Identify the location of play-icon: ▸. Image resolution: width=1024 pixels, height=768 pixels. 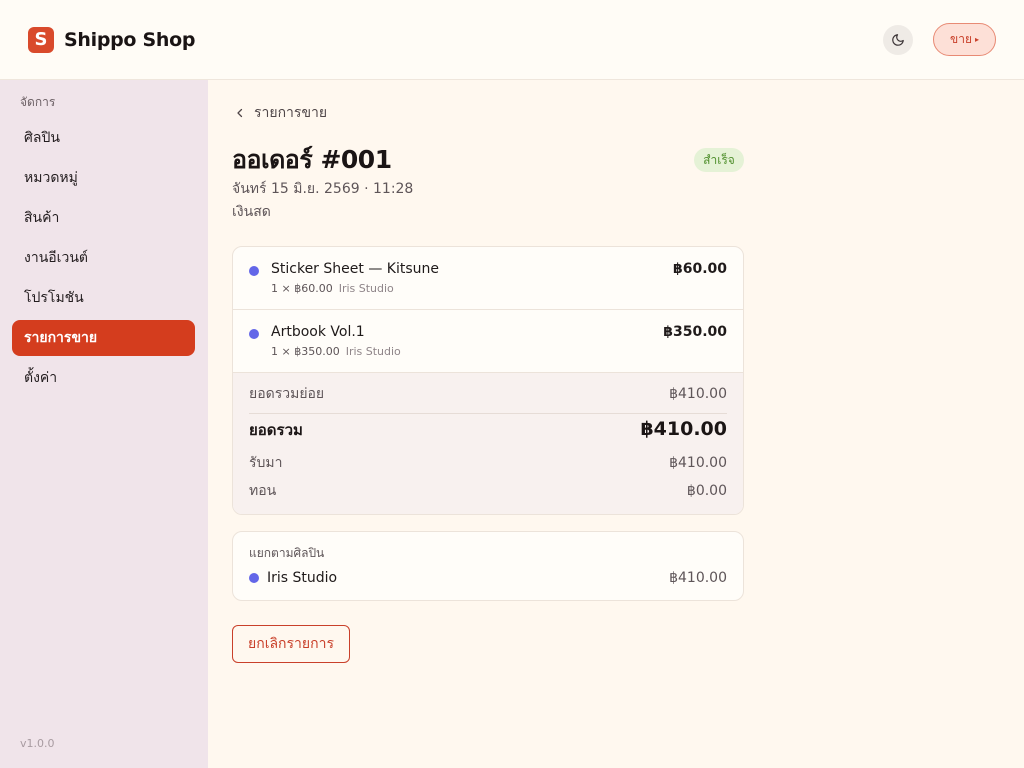
(976, 39).